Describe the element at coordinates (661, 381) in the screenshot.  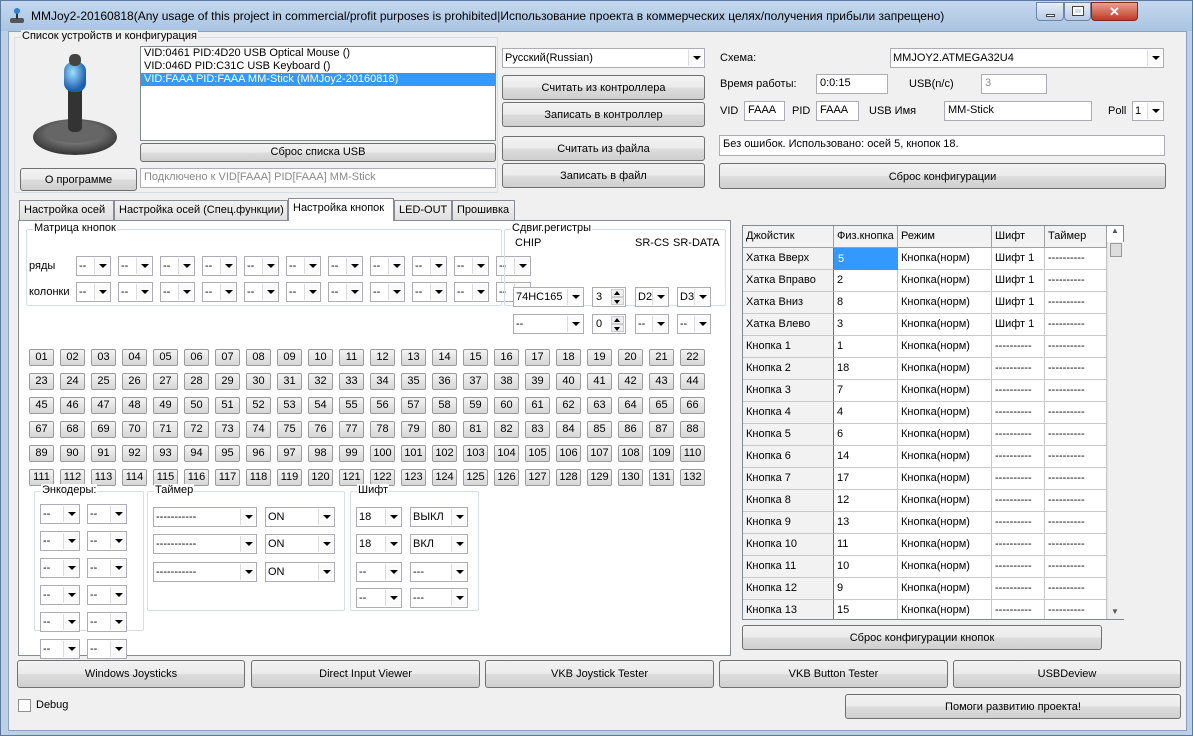
I see `button-number: 43` at that location.